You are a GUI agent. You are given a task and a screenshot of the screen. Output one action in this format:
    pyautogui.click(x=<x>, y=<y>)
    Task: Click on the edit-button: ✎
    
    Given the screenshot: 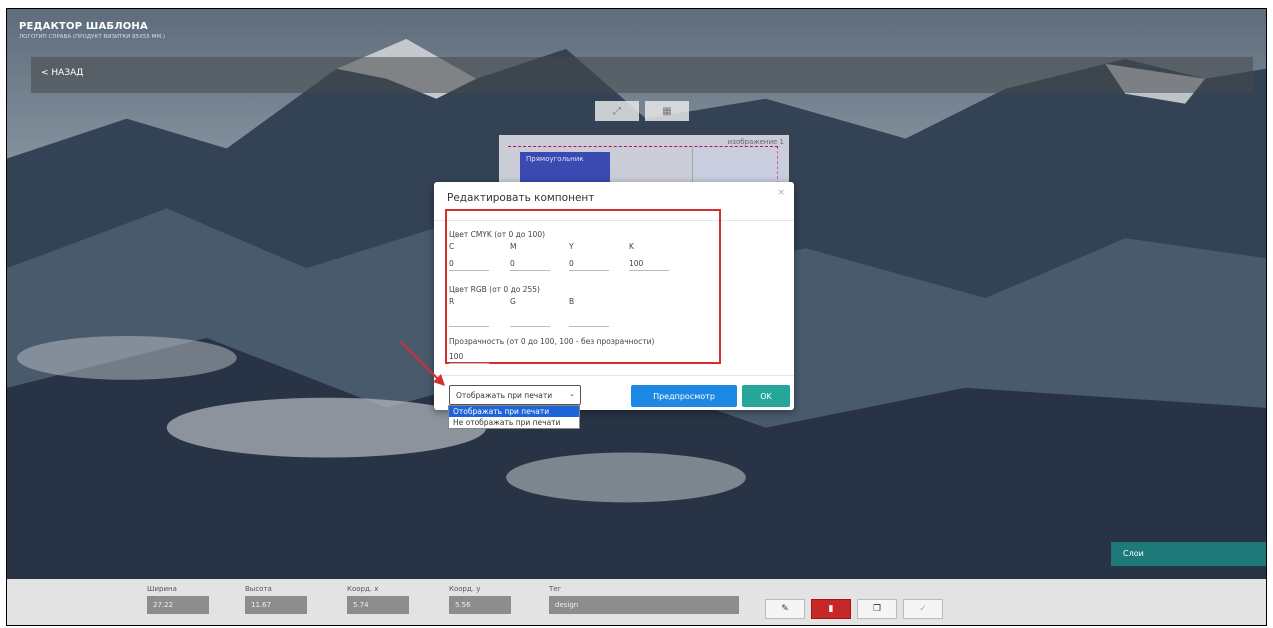 What is the action you would take?
    pyautogui.click(x=785, y=609)
    